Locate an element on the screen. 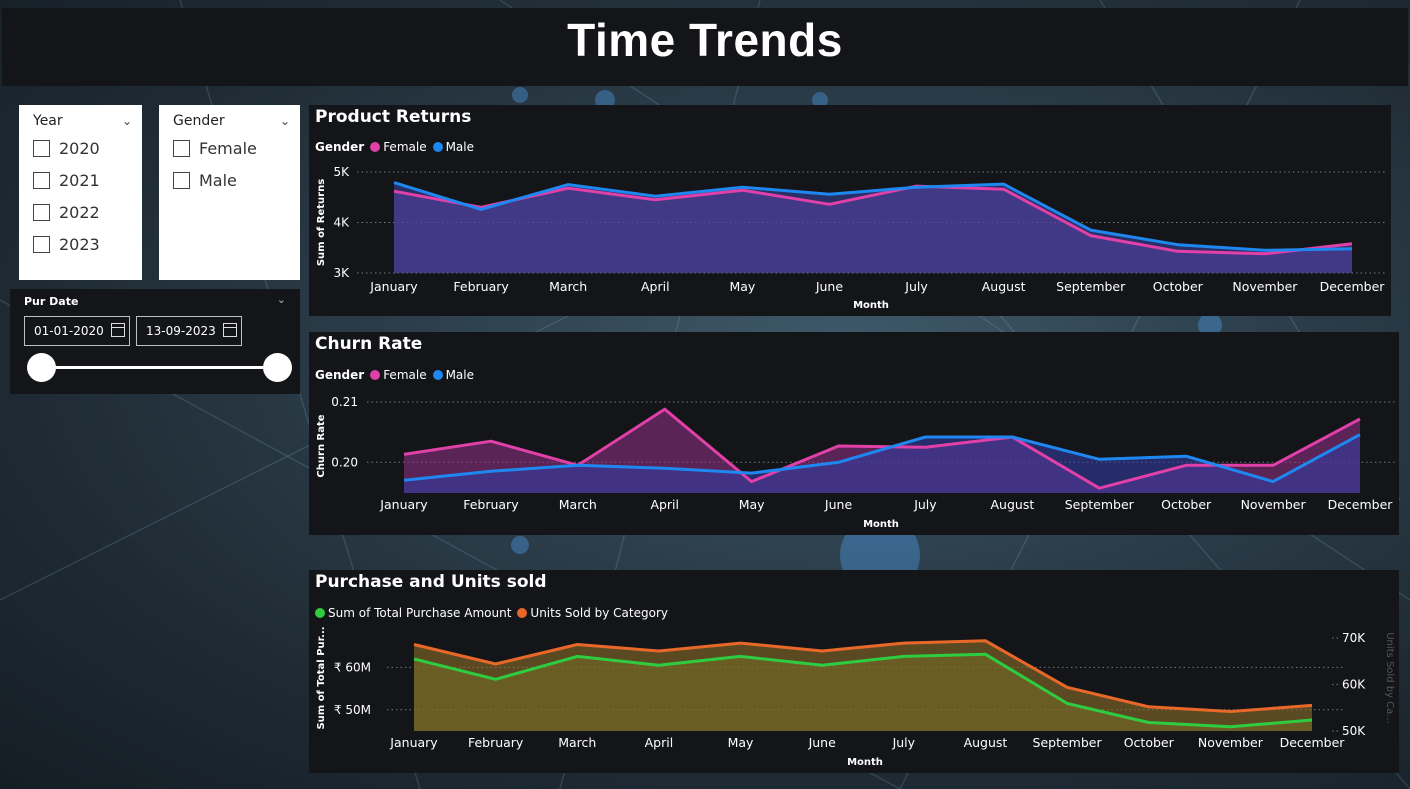 The height and width of the screenshot is (789, 1410). year-option-2021: 2021 is located at coordinates (80, 180).